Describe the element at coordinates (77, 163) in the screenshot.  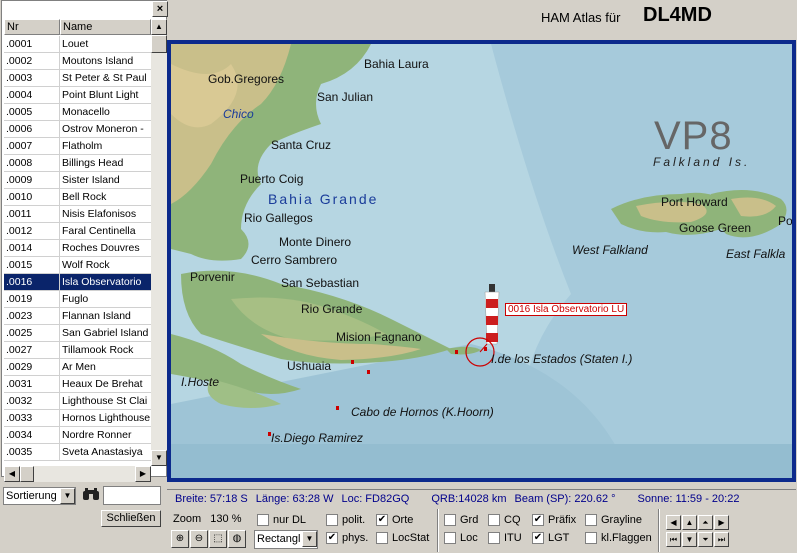
I see `table-row: .0008 Billings Head` at that location.